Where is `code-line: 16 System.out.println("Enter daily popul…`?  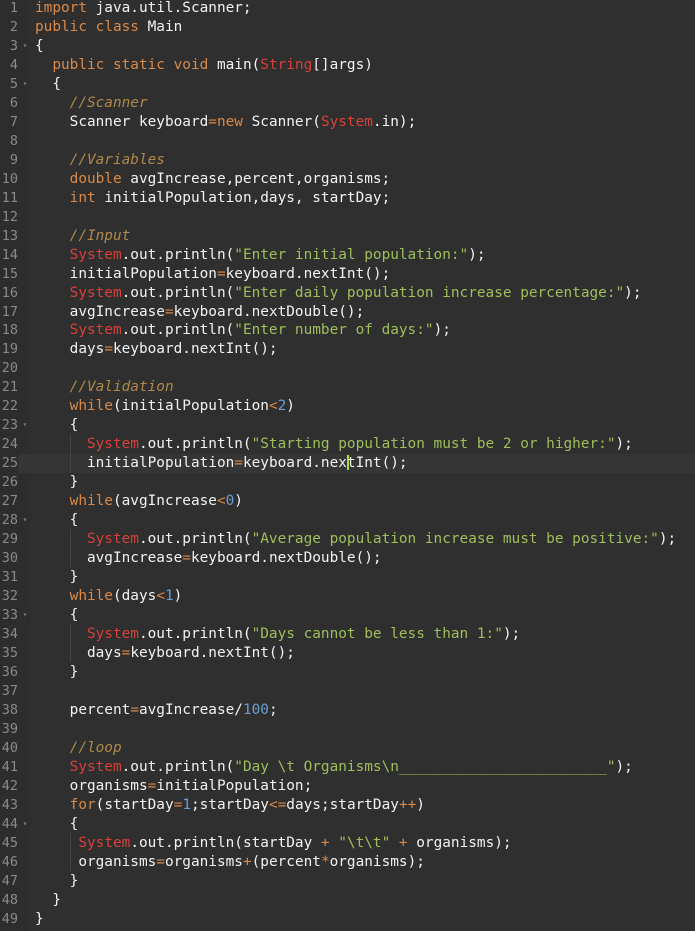 code-line: 16 System.out.println("Enter daily popul… is located at coordinates (347, 293).